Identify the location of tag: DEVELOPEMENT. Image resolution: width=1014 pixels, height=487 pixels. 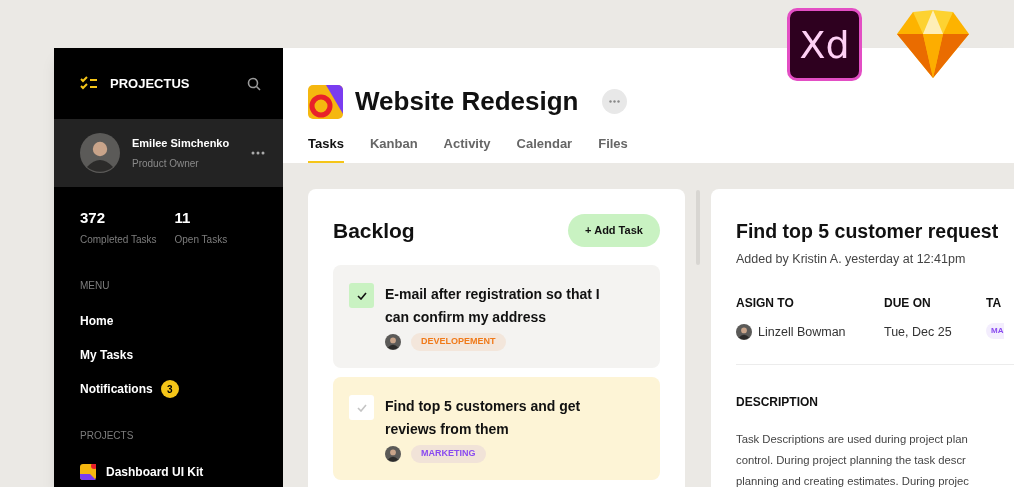
(458, 342).